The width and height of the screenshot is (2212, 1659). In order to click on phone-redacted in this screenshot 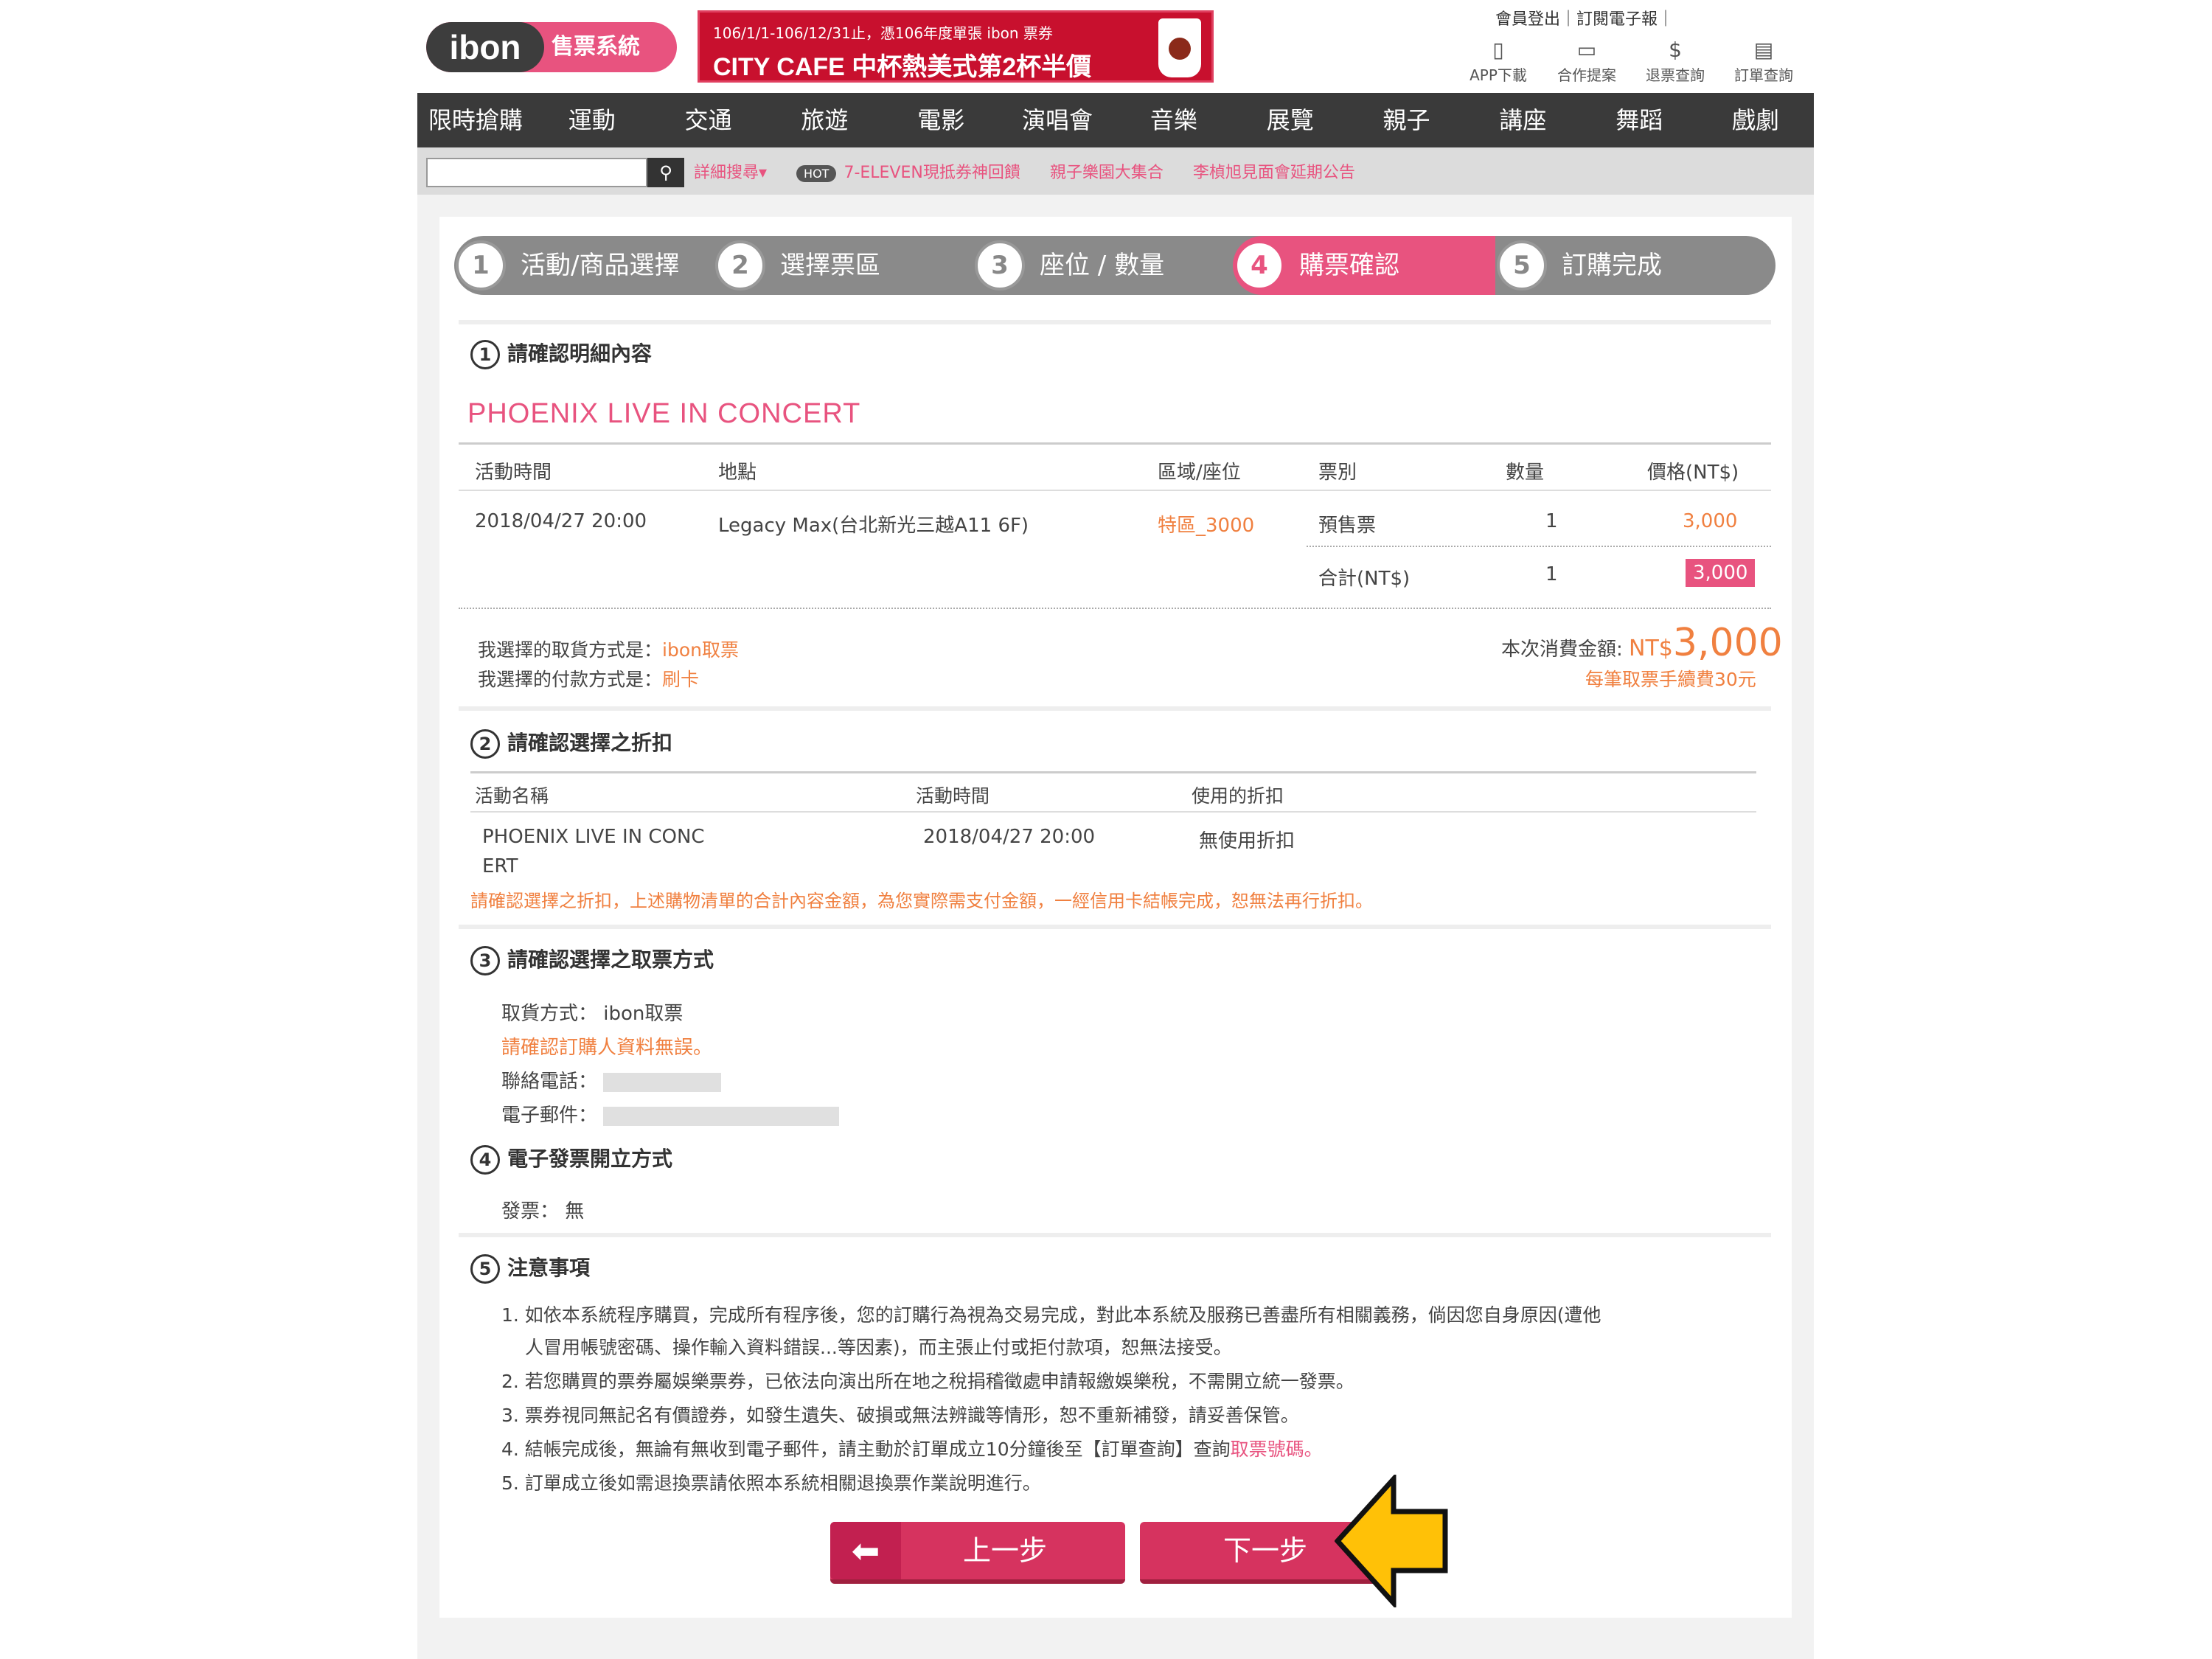, I will do `click(662, 1082)`.